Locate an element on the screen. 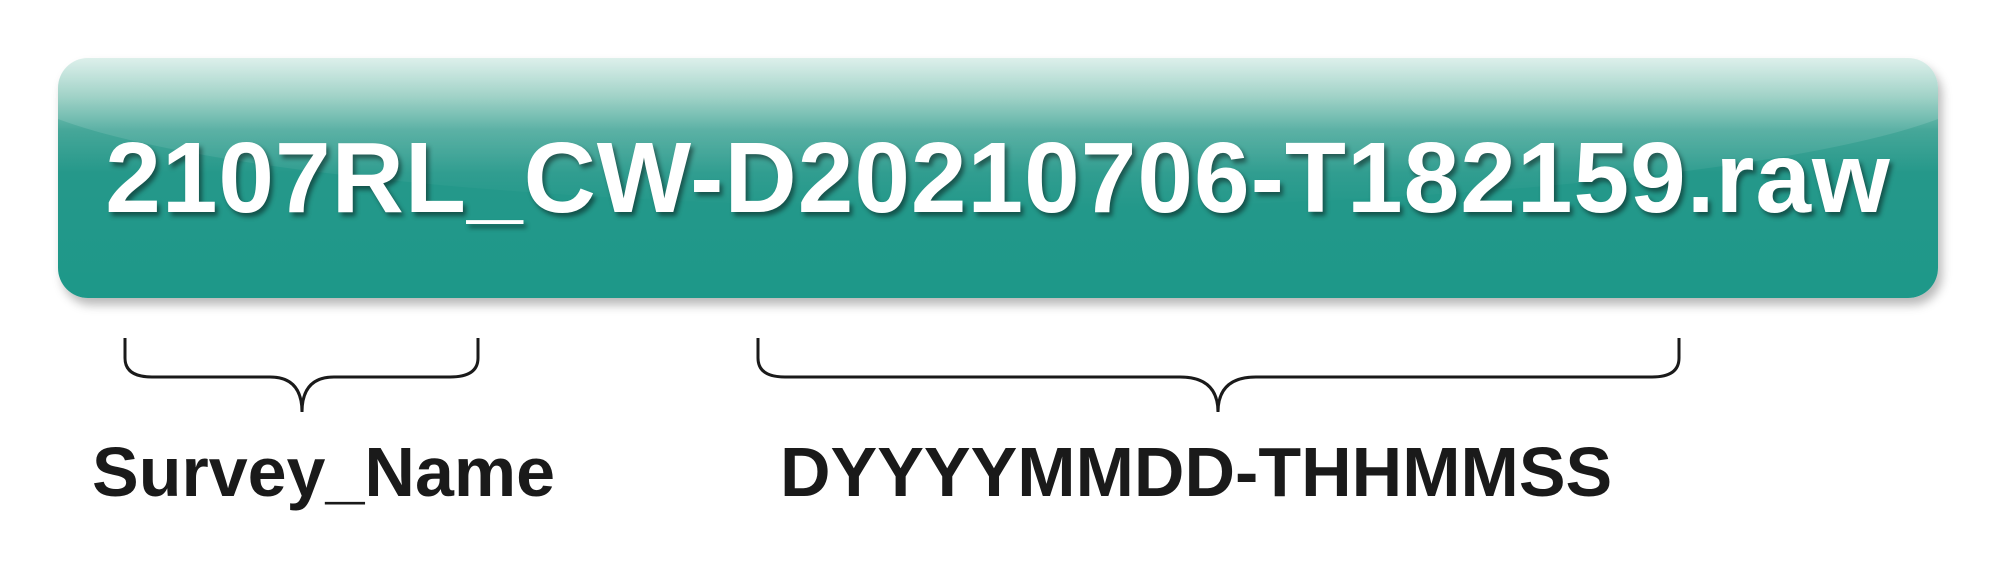  survey-name-label: Survey_Name is located at coordinates (324, 472).